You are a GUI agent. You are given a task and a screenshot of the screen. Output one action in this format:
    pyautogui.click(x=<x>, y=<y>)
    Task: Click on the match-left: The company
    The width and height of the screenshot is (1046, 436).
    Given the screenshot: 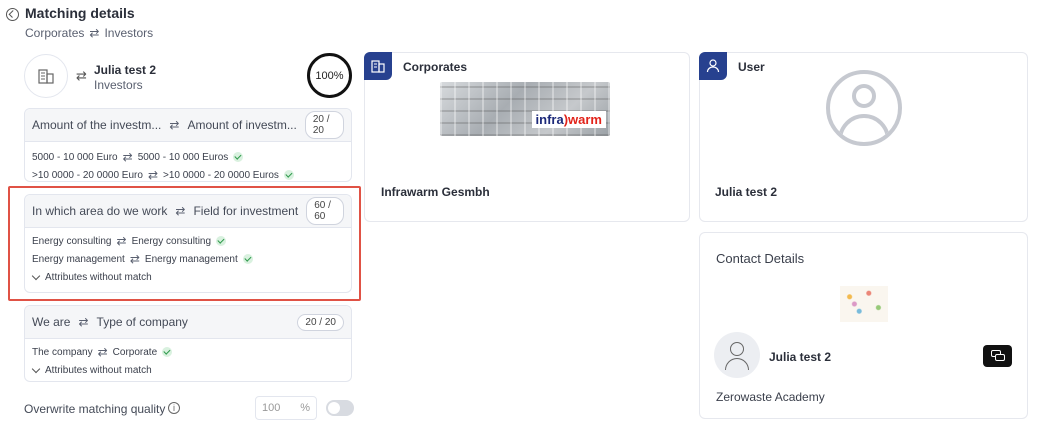 What is the action you would take?
    pyautogui.click(x=62, y=352)
    